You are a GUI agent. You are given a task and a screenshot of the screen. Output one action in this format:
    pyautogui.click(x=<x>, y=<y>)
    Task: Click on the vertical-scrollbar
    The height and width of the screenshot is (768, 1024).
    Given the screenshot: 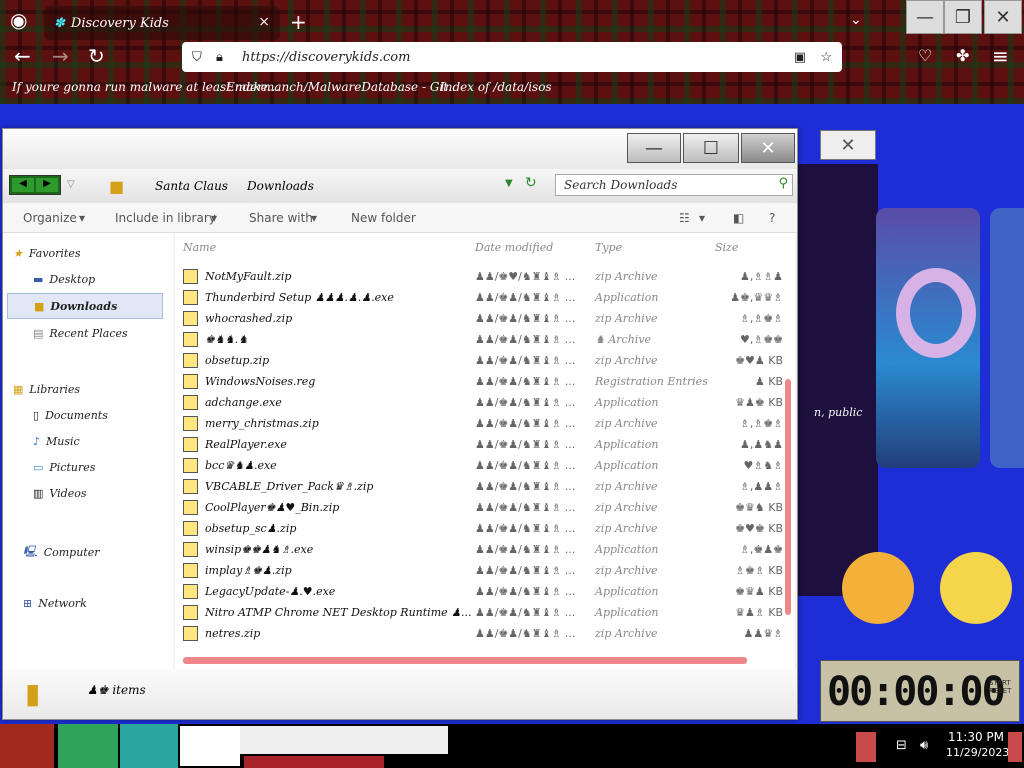 What is the action you would take?
    pyautogui.click(x=788, y=497)
    